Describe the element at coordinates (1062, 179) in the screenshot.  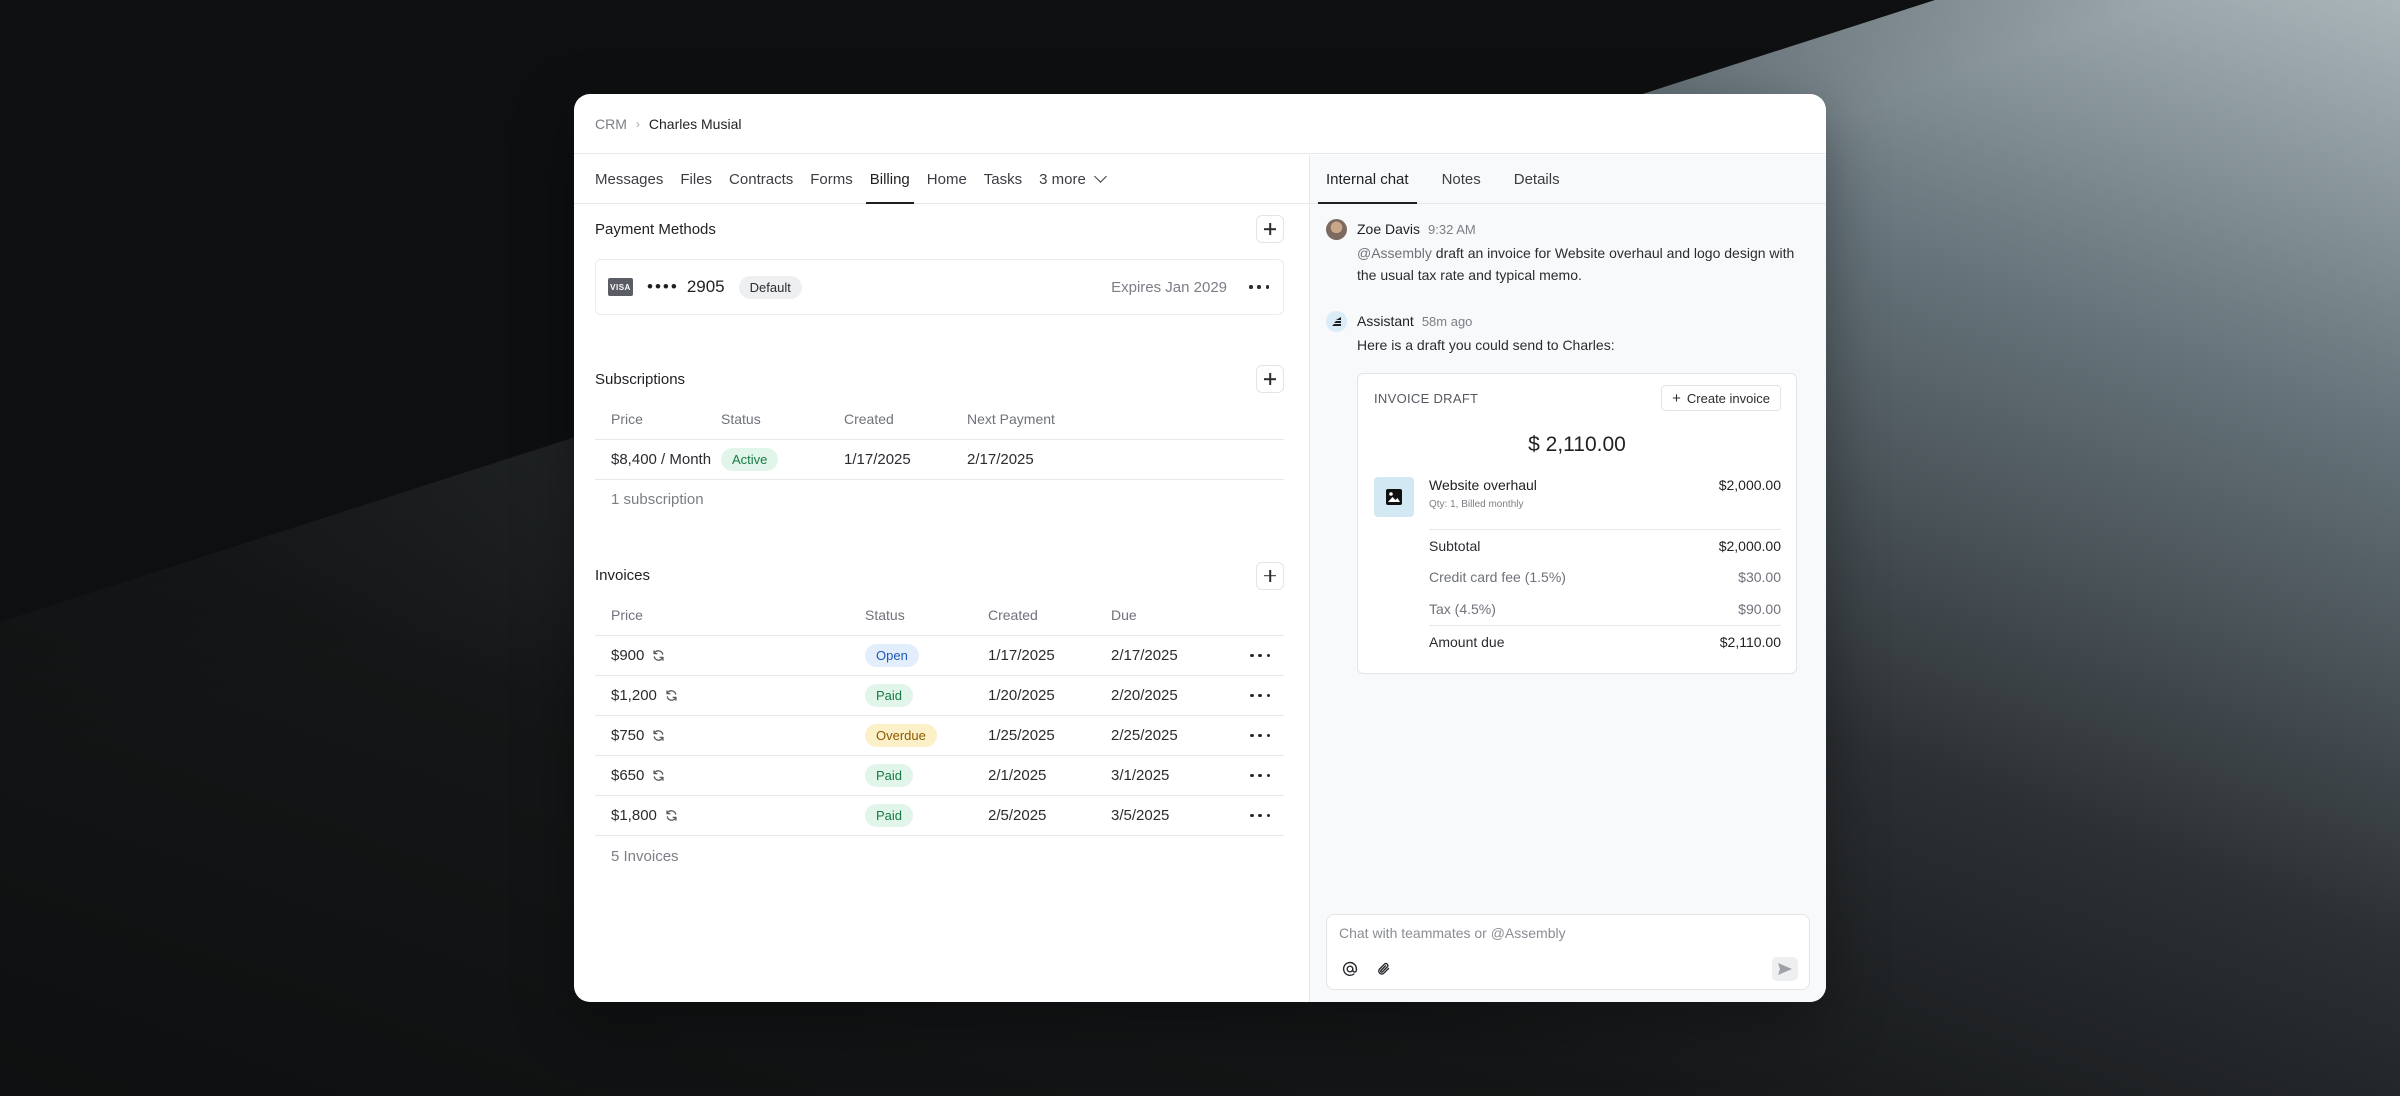
I see `tab-label: 3 more` at that location.